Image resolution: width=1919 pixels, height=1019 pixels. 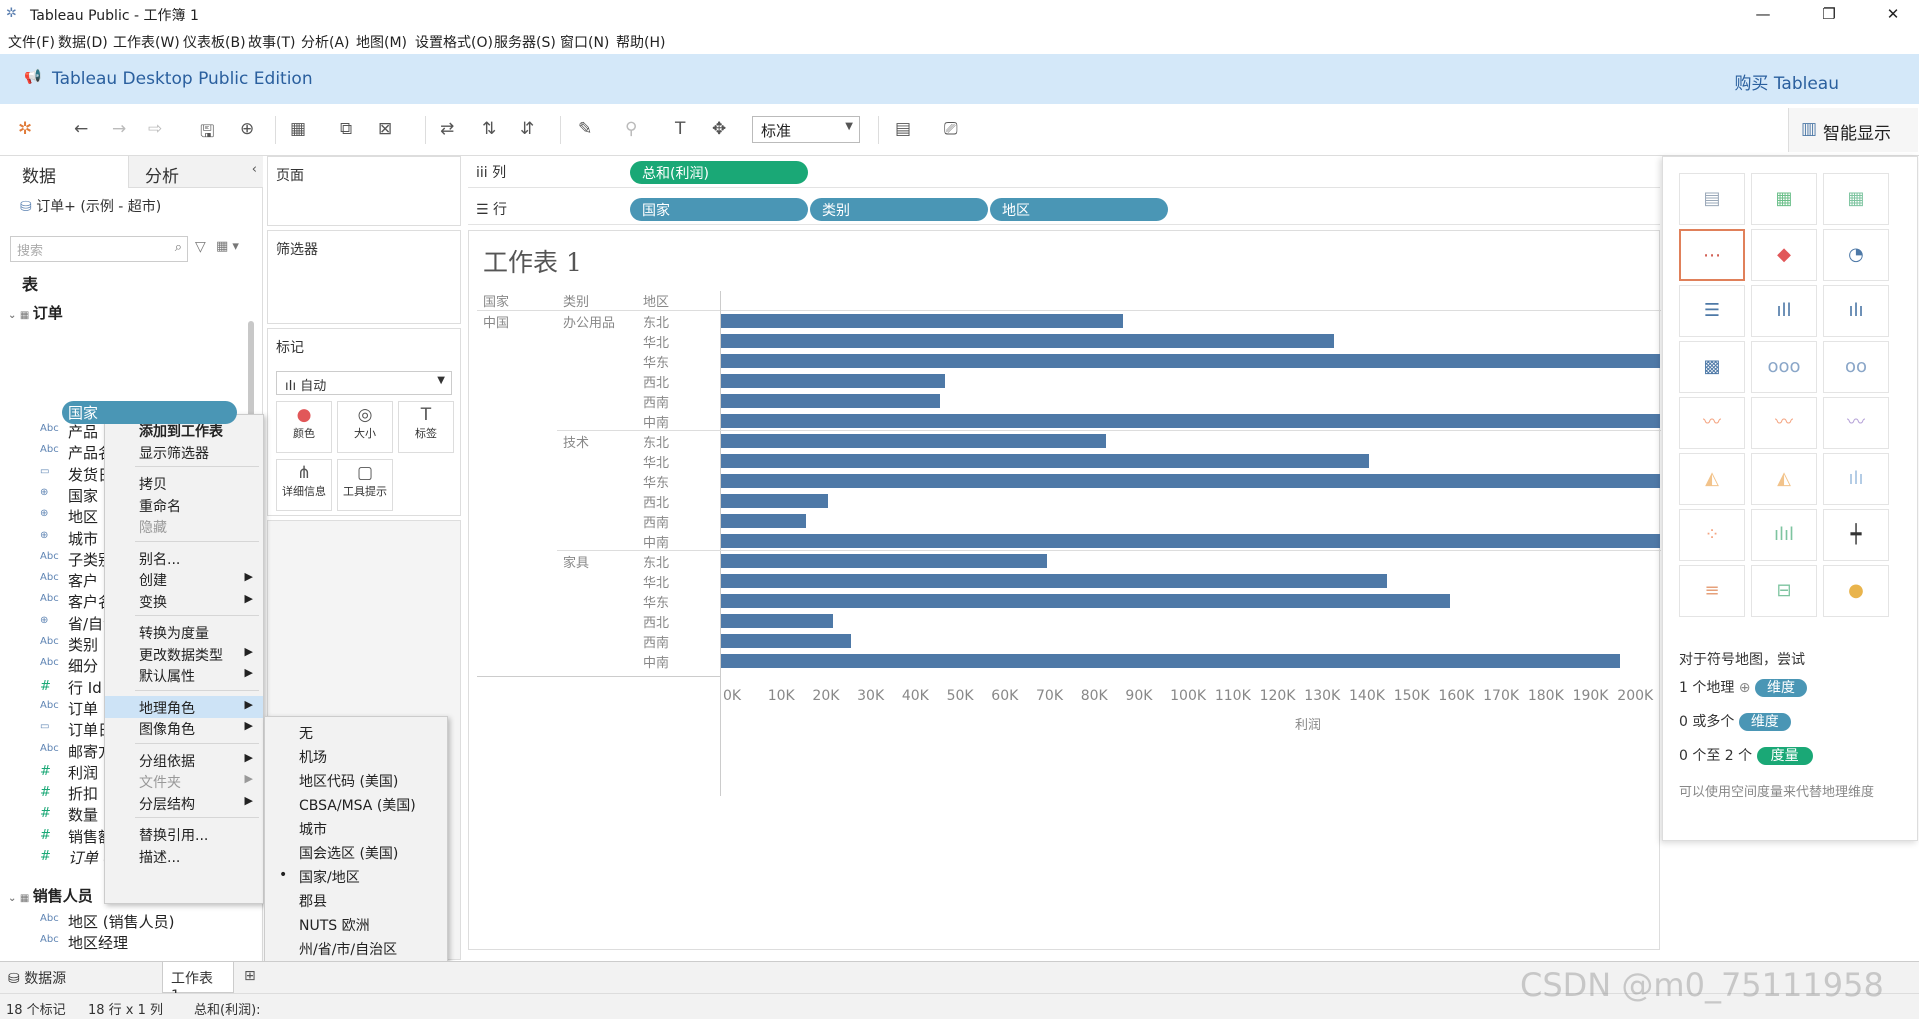 I want to click on context-menu-item: 分层结构 ▶, so click(x=184, y=803).